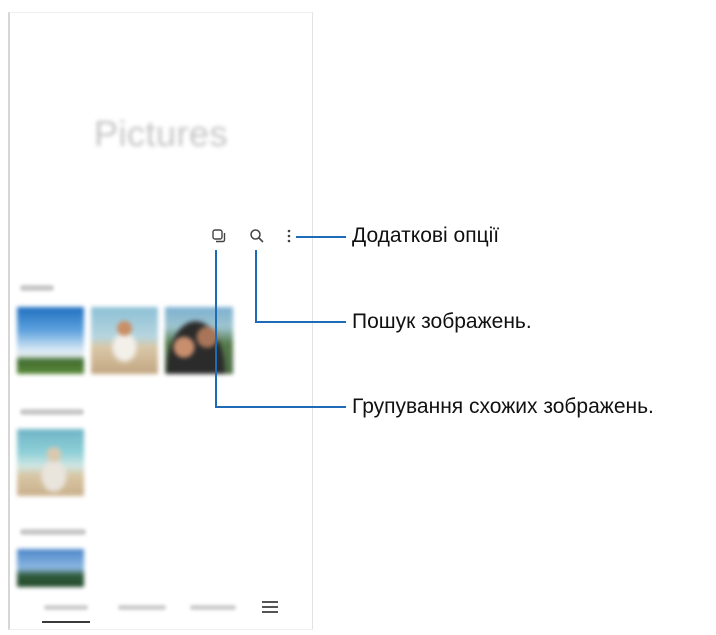 The image size is (716, 635). What do you see at coordinates (426, 235) in the screenshot?
I see `callout-more-options: Додаткові опції` at bounding box center [426, 235].